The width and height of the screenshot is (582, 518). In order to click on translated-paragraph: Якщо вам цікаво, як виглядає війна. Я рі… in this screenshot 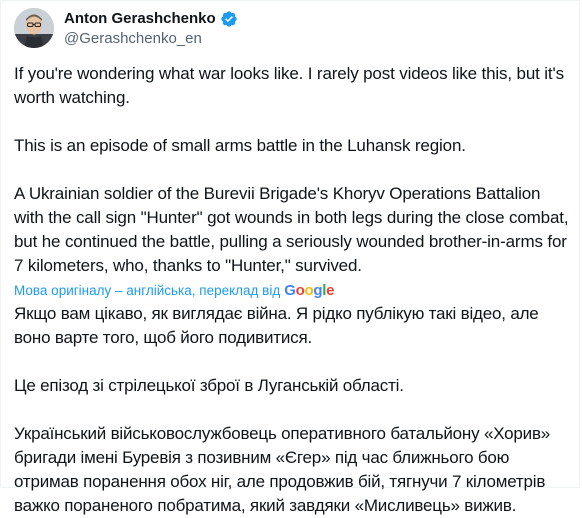, I will do `click(276, 325)`.